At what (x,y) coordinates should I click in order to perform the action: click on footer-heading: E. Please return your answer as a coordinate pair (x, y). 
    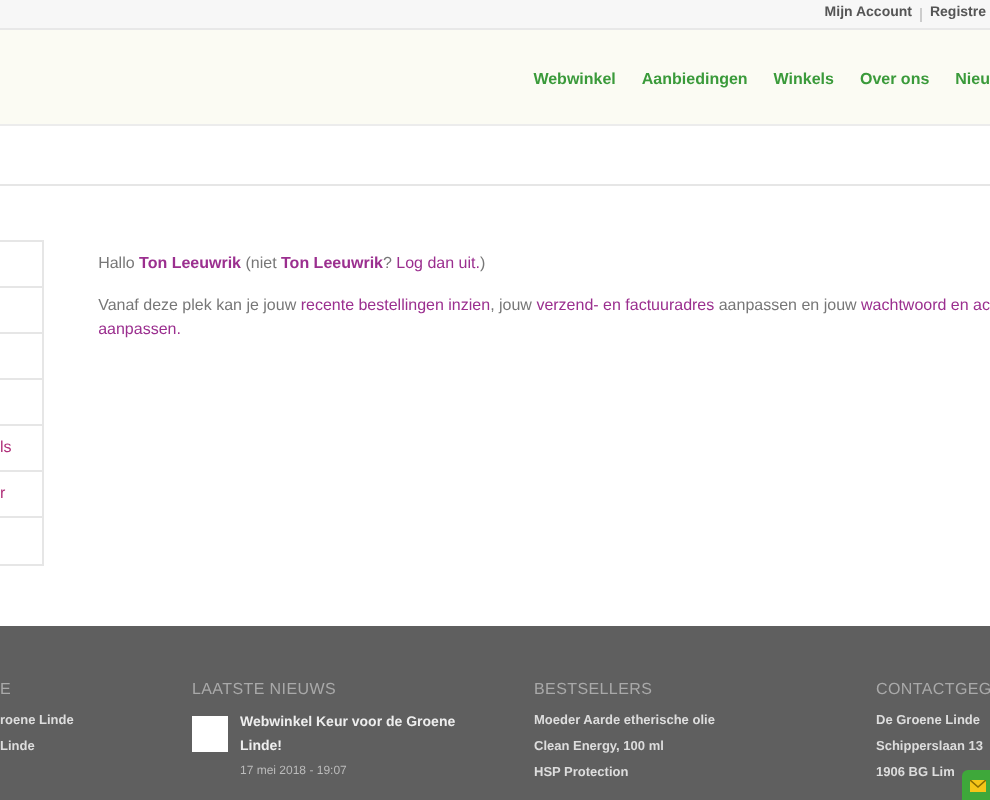
    Looking at the image, I should click on (7, 690).